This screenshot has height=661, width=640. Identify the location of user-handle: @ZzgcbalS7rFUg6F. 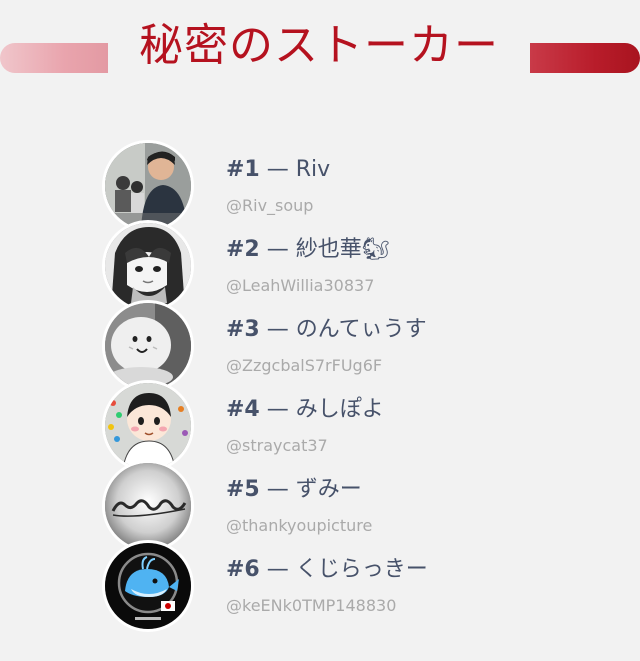
(304, 366).